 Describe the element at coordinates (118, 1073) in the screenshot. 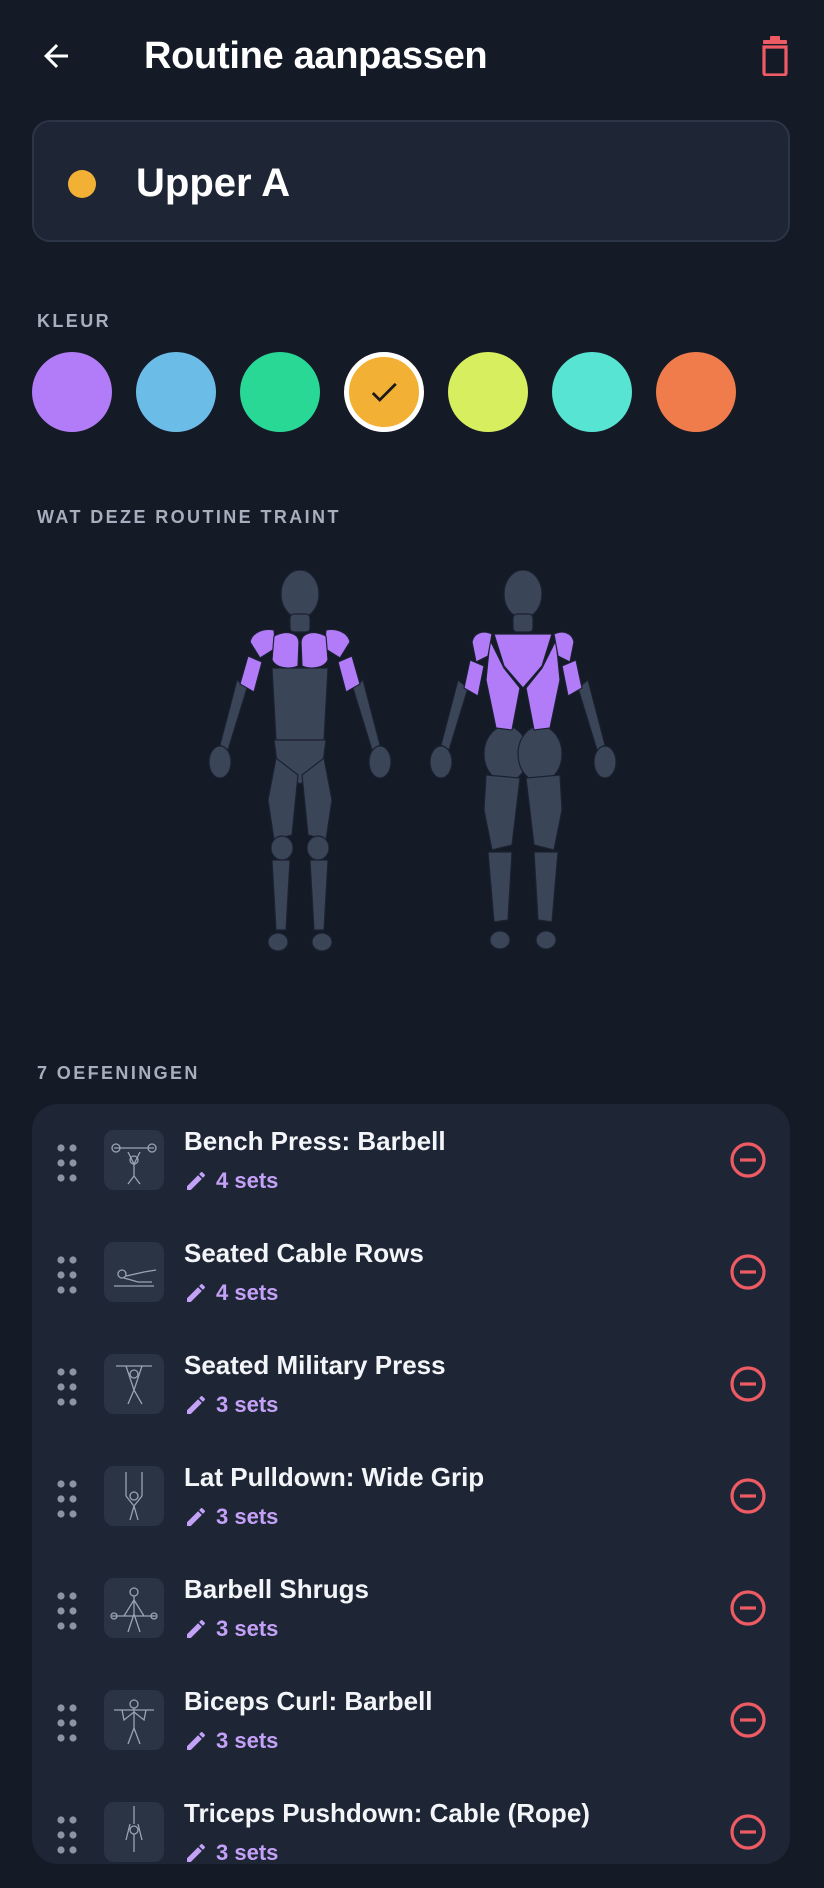

I see `exercises-section-label: 7 OEFENINGEN` at that location.